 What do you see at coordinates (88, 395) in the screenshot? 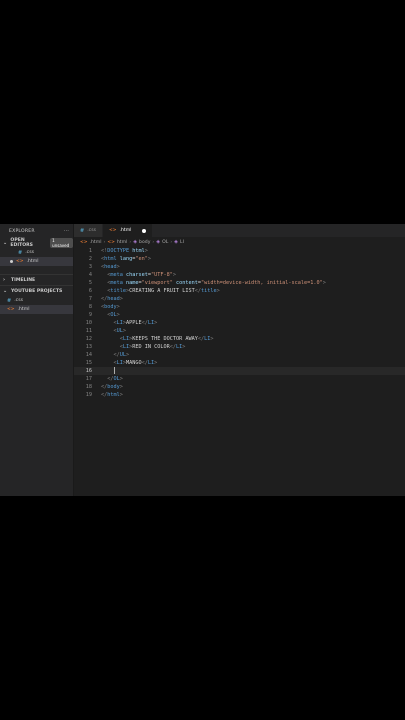
I see `line-number: 19` at bounding box center [88, 395].